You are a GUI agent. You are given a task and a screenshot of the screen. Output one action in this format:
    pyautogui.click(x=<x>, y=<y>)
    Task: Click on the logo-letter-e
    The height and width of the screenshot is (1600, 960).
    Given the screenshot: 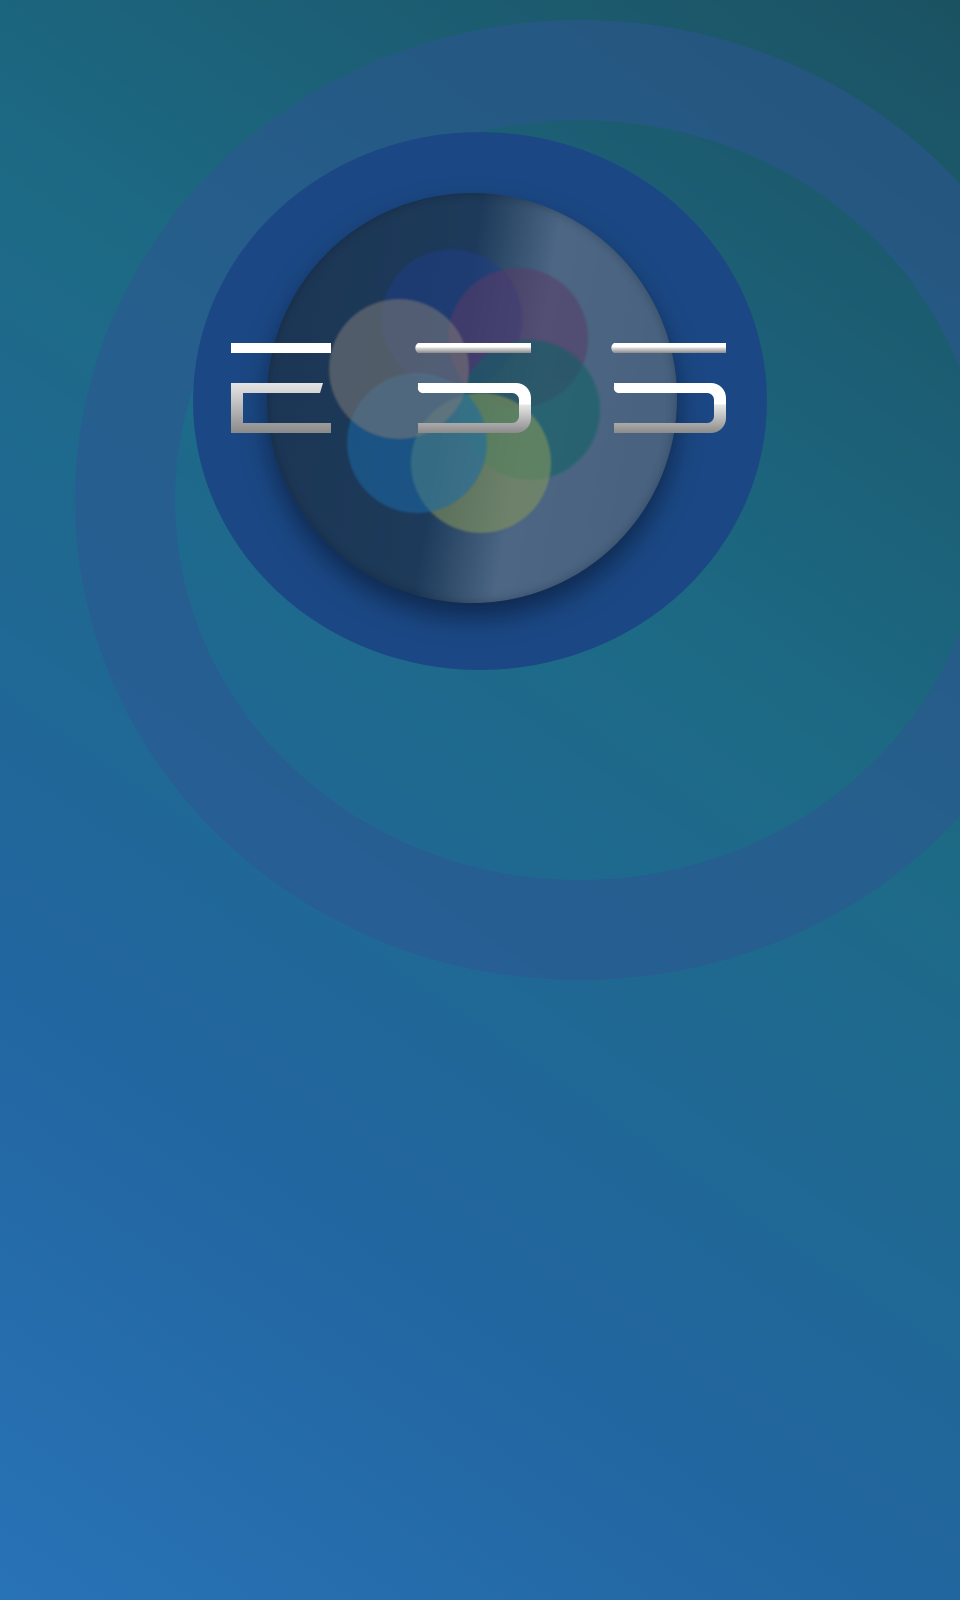 What is the action you would take?
    pyautogui.click(x=281, y=388)
    